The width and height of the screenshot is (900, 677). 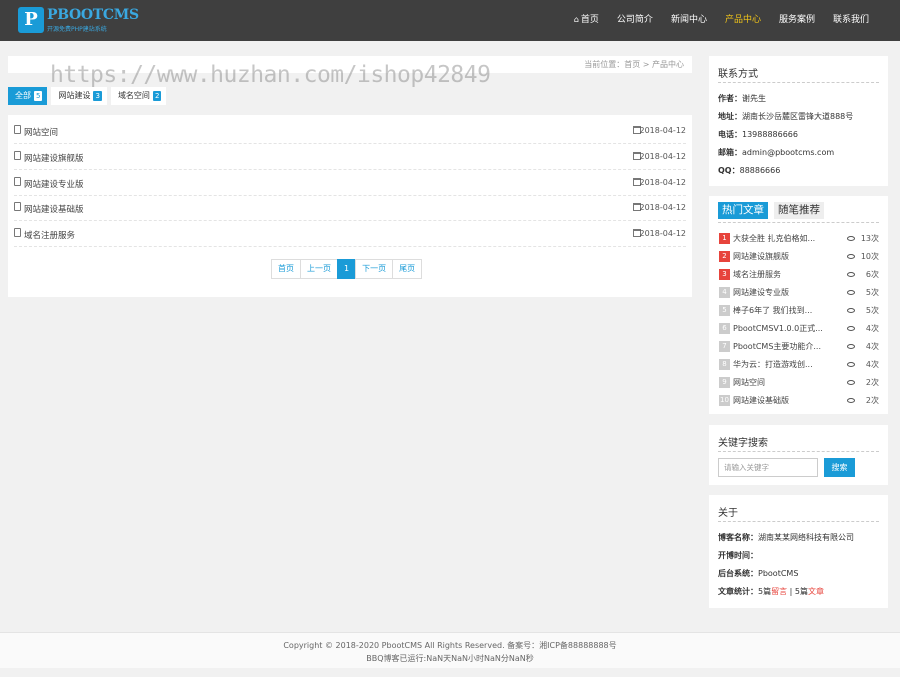 What do you see at coordinates (851, 20) in the screenshot?
I see `nav-item-contact: 联系我们` at bounding box center [851, 20].